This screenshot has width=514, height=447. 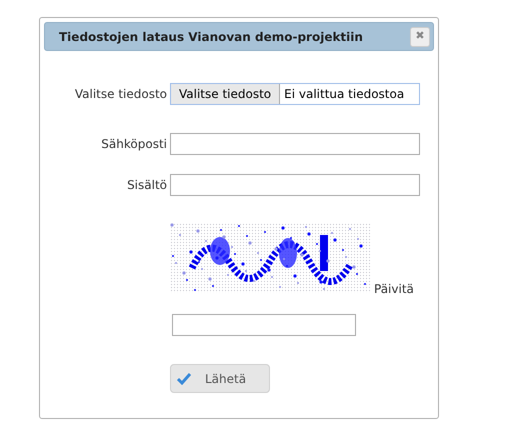 I want to click on field-label: Sähköposti, so click(x=134, y=144).